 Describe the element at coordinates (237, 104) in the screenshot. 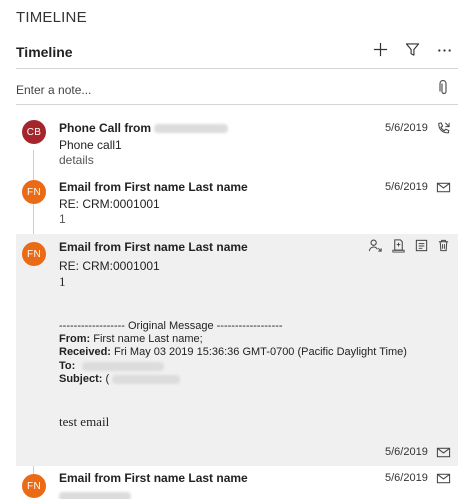

I see `note-divider` at that location.